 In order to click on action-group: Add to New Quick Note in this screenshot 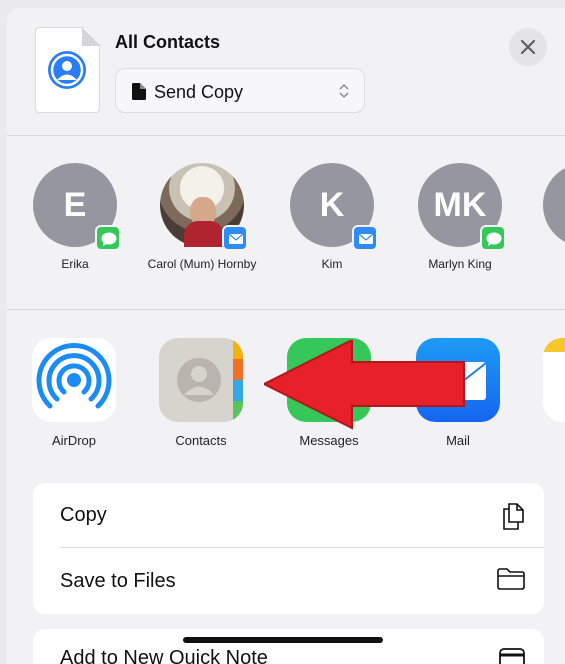, I will do `click(288, 646)`.